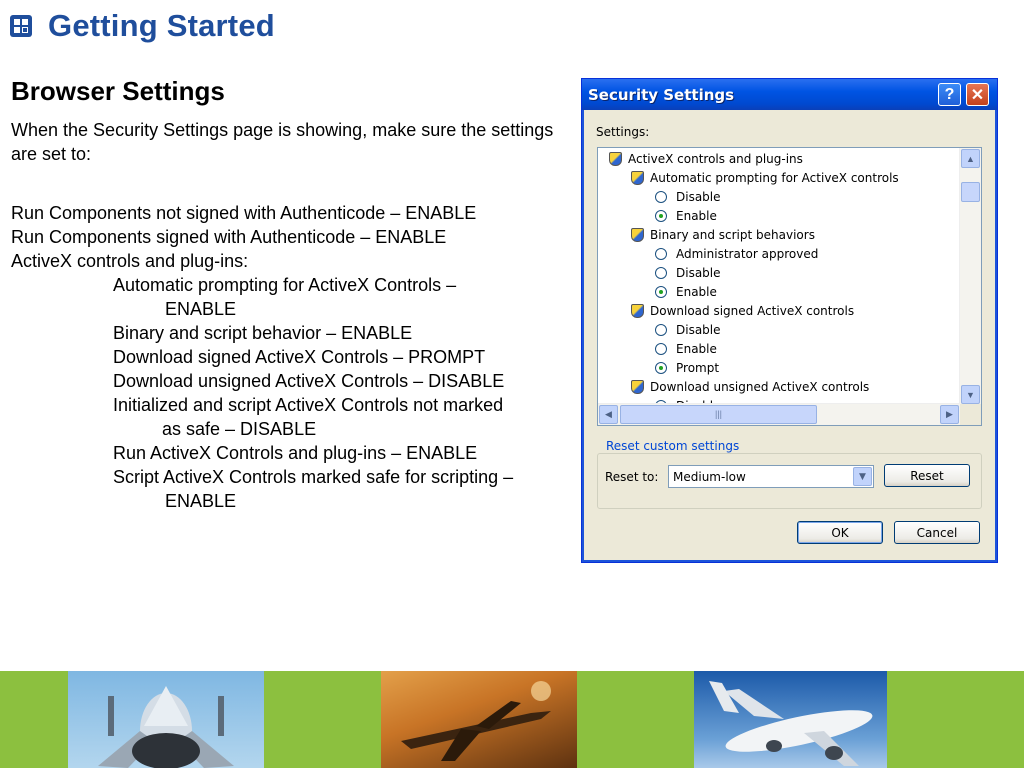  Describe the element at coordinates (709, 476) in the screenshot. I see `reset-level-value: Medium-low` at that location.